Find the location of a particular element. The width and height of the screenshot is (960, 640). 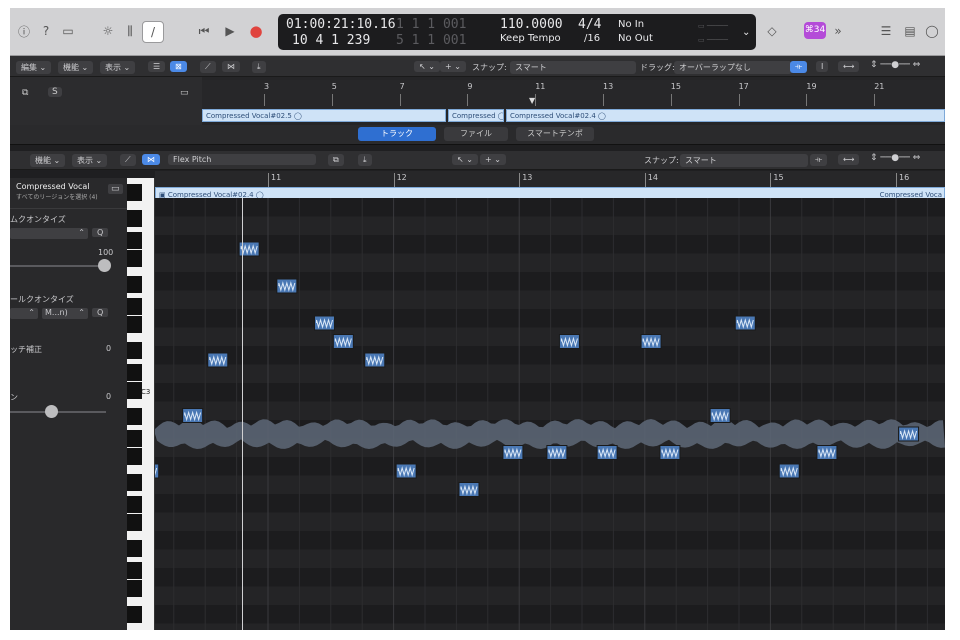

notepad-icon: ▤ is located at coordinates (910, 31).